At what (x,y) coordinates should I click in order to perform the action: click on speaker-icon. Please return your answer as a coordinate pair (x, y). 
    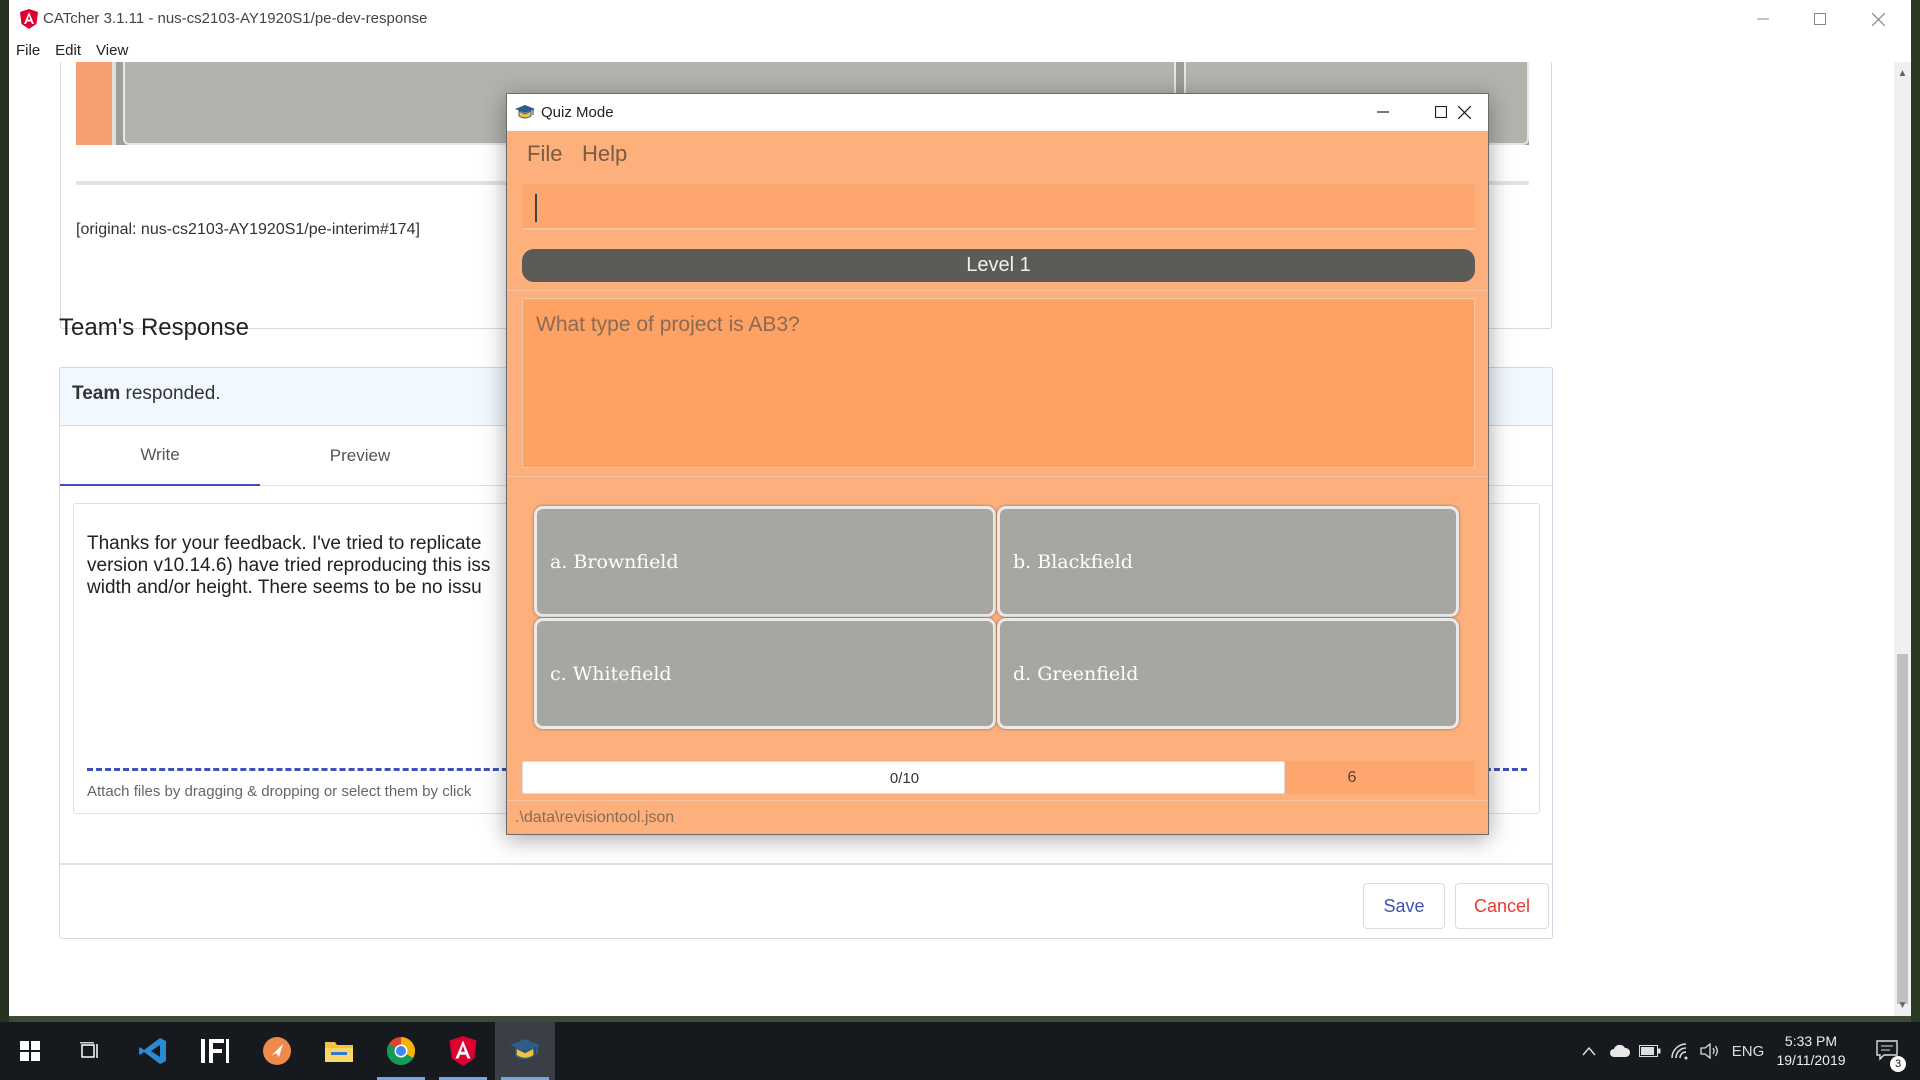
    Looking at the image, I should click on (1709, 1051).